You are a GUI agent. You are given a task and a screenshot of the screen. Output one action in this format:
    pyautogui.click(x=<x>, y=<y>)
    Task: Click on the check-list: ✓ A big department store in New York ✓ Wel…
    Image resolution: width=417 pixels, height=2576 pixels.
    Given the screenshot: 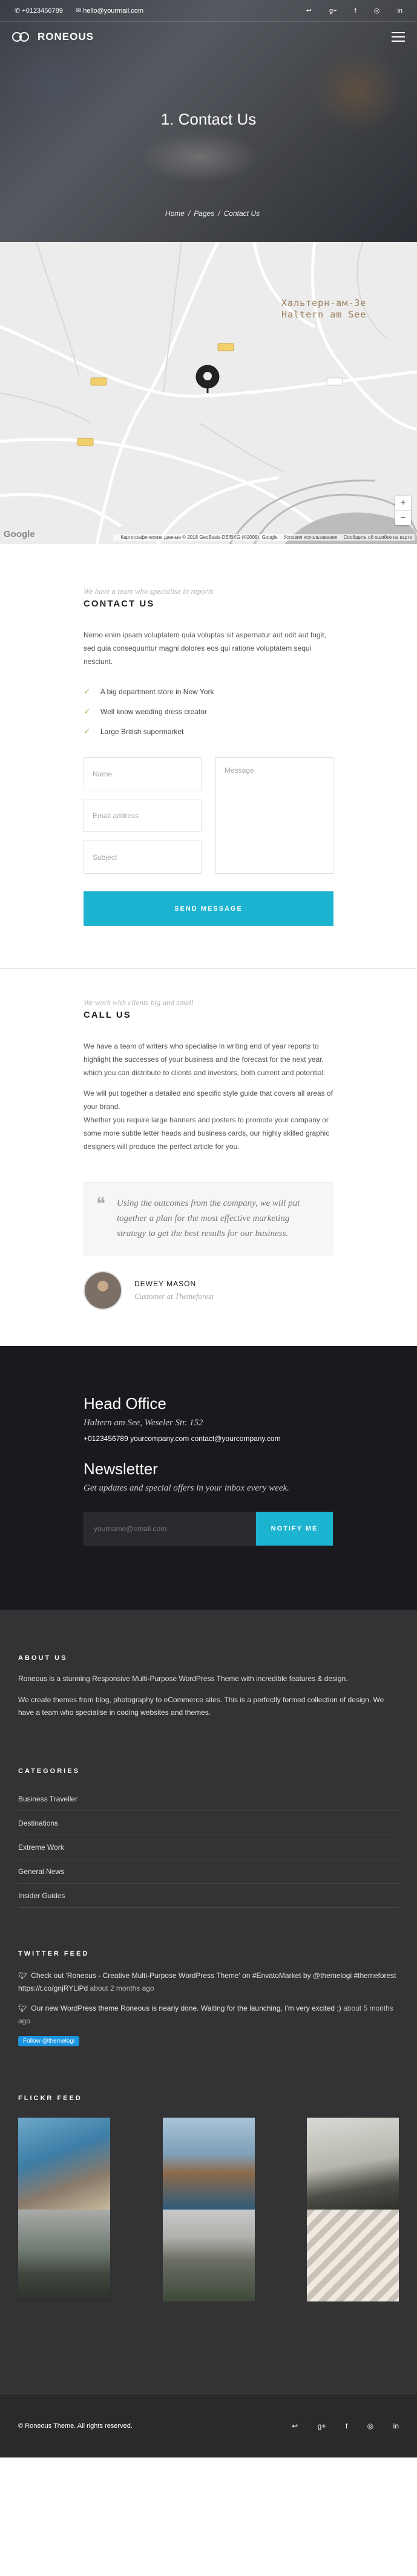 What is the action you would take?
    pyautogui.click(x=209, y=711)
    